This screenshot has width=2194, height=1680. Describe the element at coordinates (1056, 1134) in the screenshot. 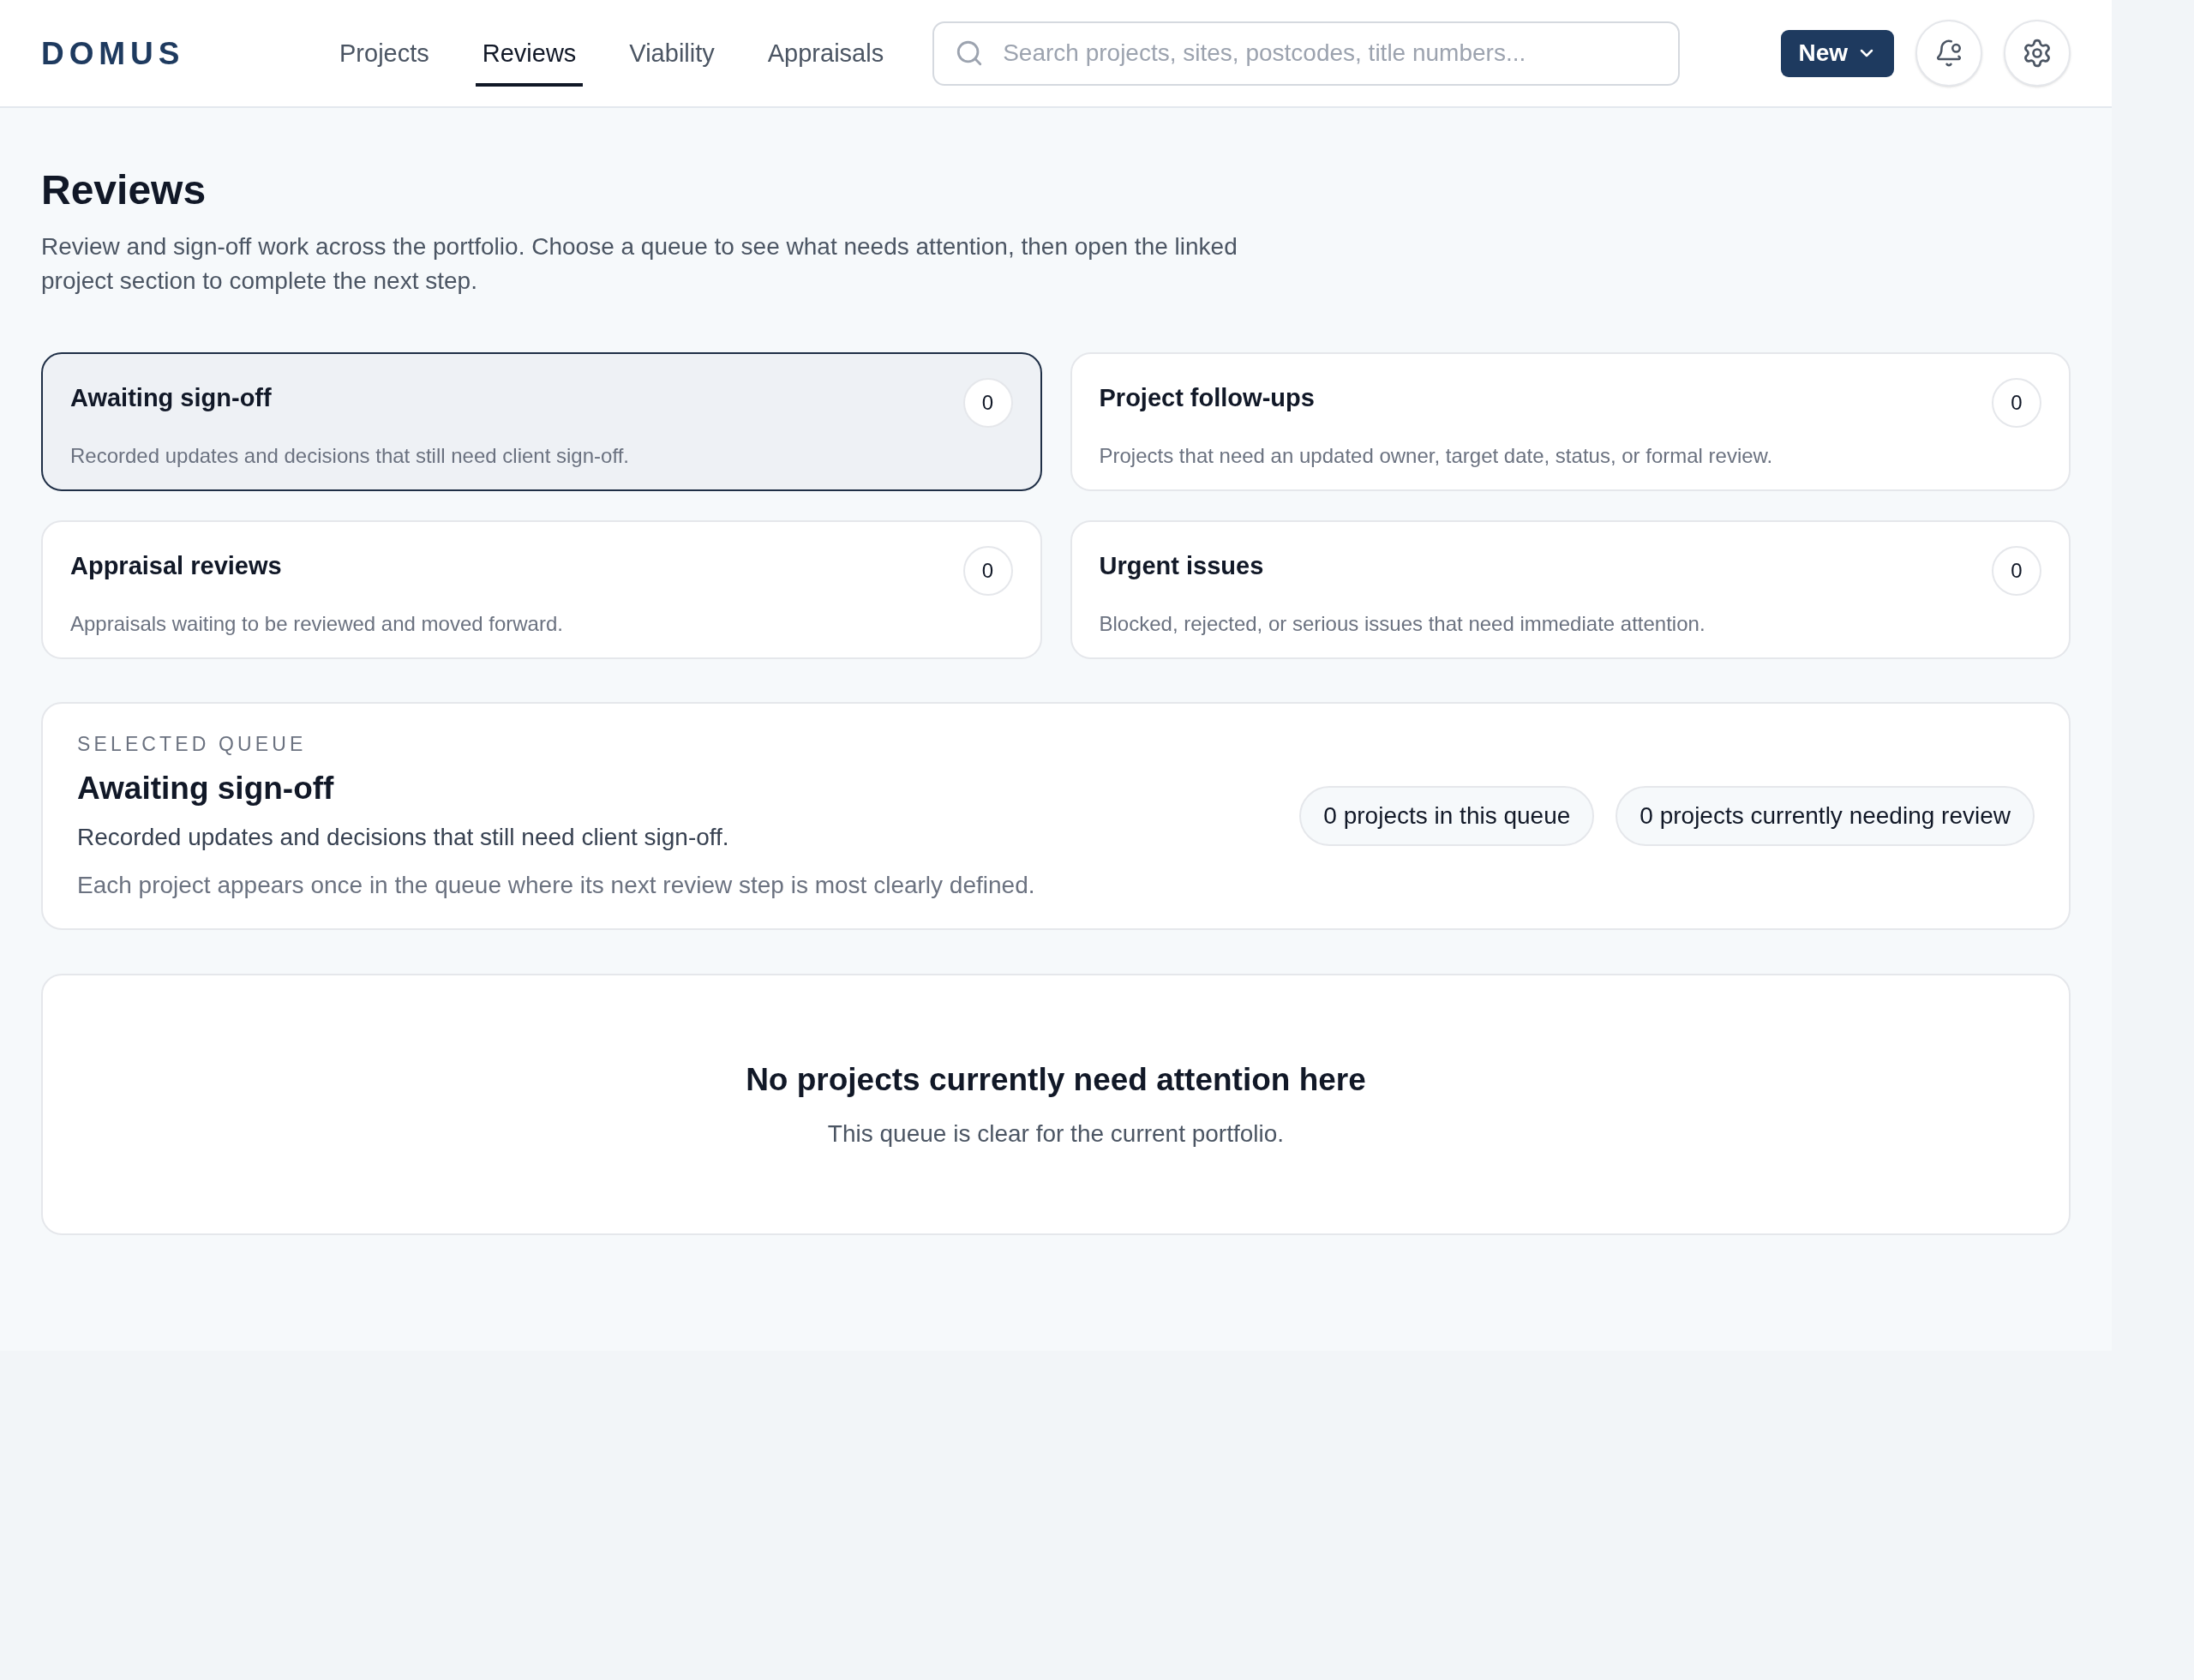

I see `empty-state-message: This queue is clear for the current portfolio.` at that location.